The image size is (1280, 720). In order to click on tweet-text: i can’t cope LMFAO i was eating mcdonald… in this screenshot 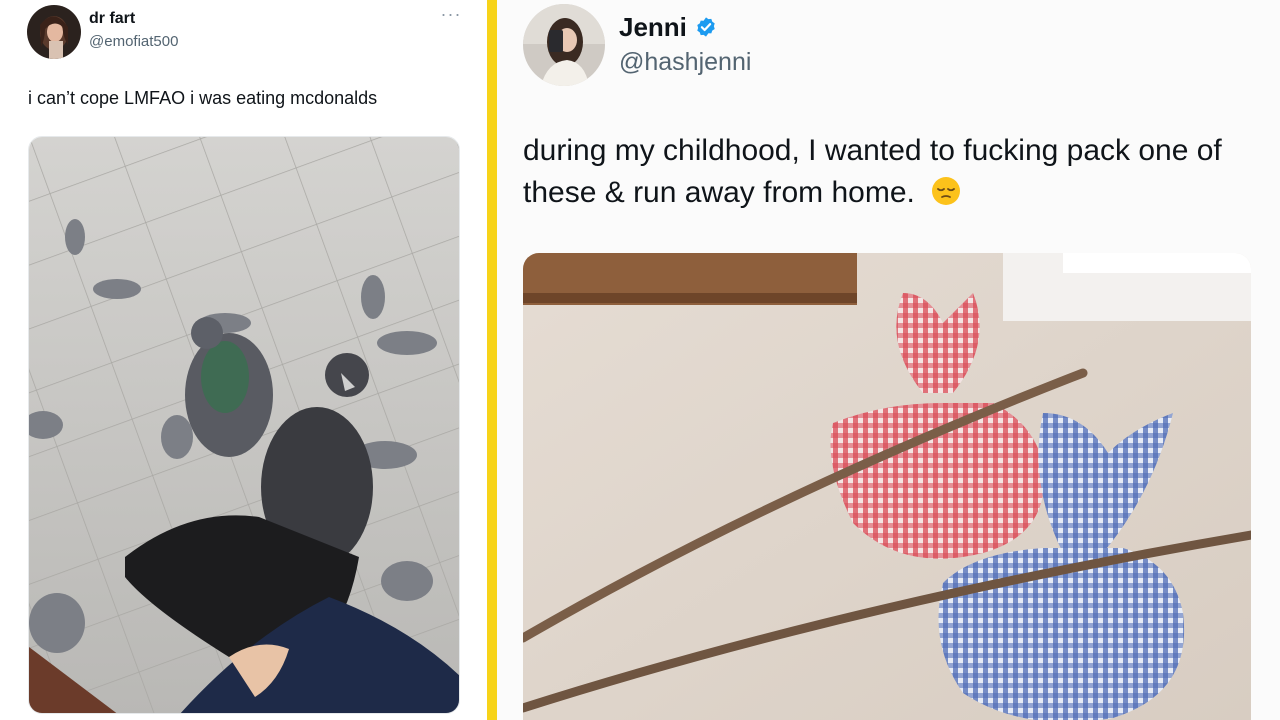, I will do `click(203, 98)`.